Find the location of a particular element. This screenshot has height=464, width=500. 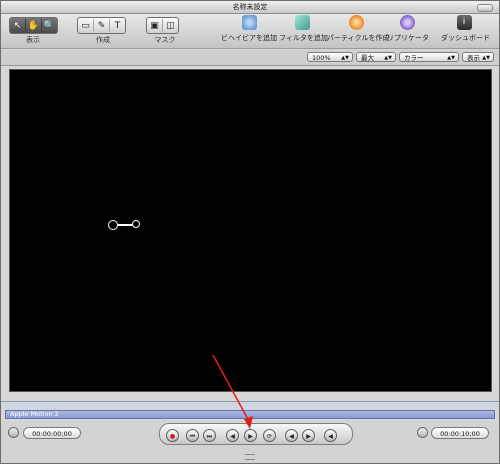

rectangle-icon: ▭ is located at coordinates (86, 25).